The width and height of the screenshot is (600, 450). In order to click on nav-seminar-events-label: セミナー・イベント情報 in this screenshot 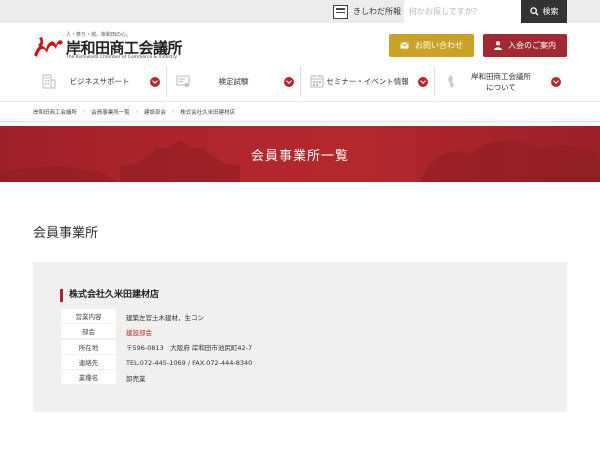, I will do `click(367, 81)`.